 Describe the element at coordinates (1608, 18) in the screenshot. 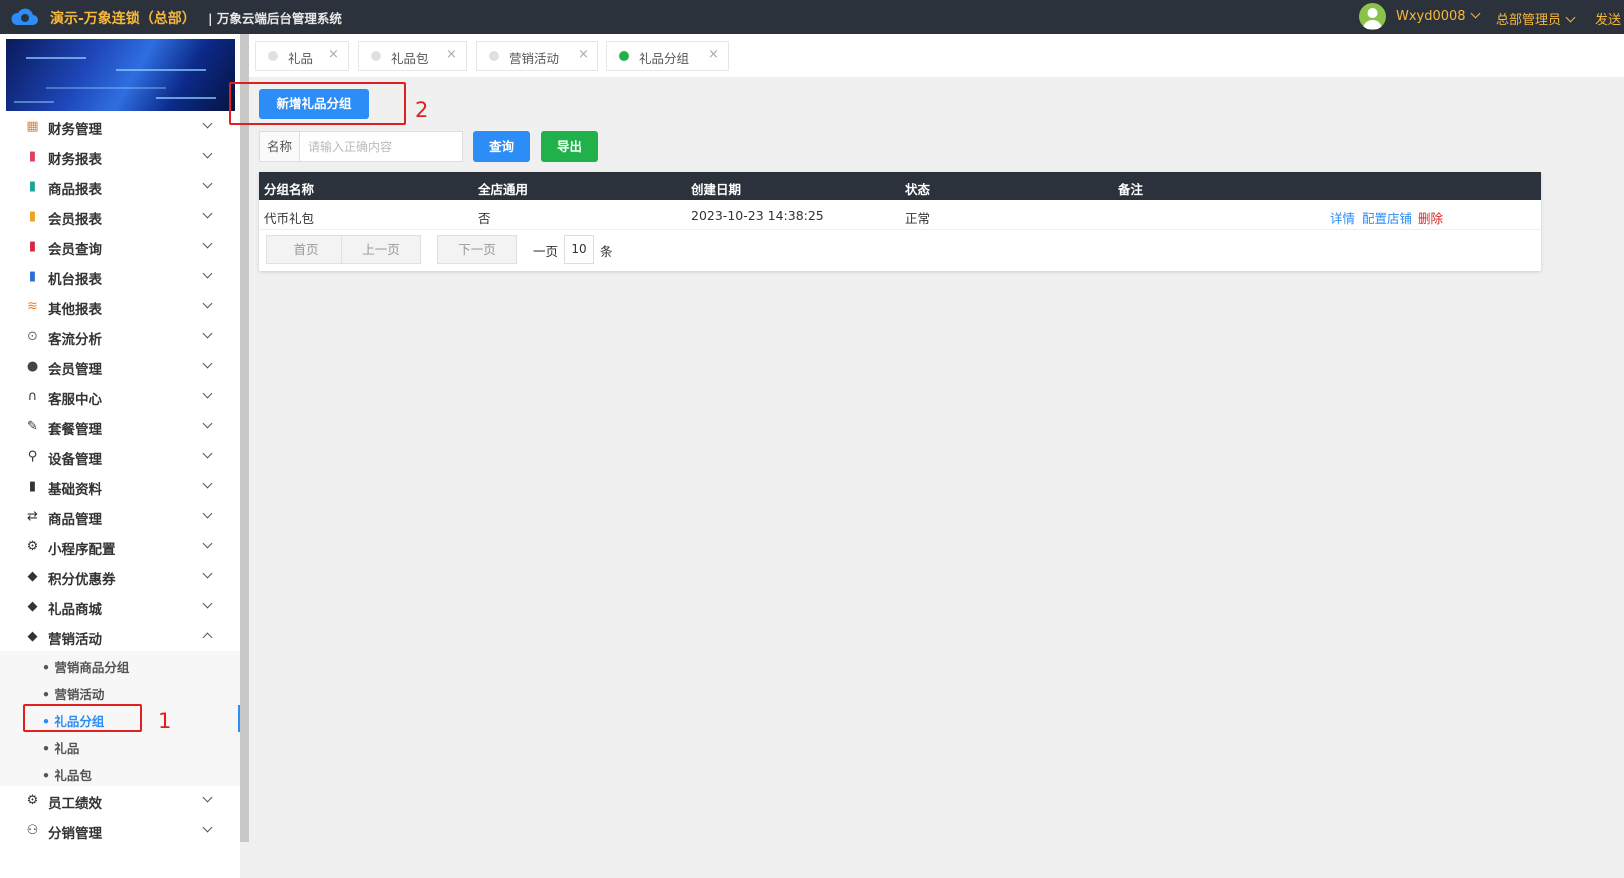

I see `send-link: 发送` at that location.